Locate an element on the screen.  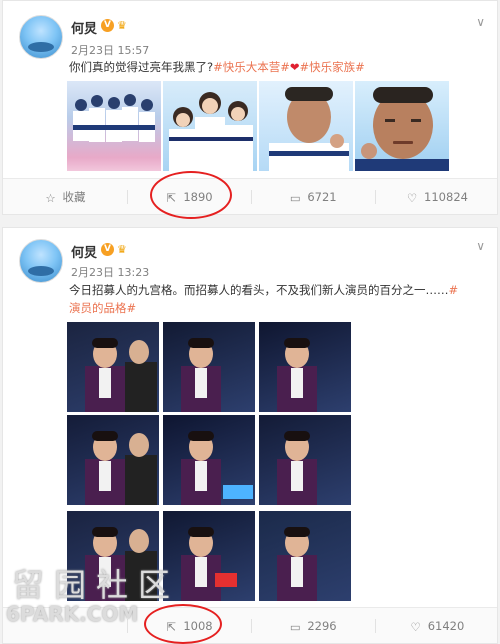
post-text: 你们真的觉得过亮年我黑了?#快乐大本营#❤#快乐家族# is located at coordinates (217, 67).